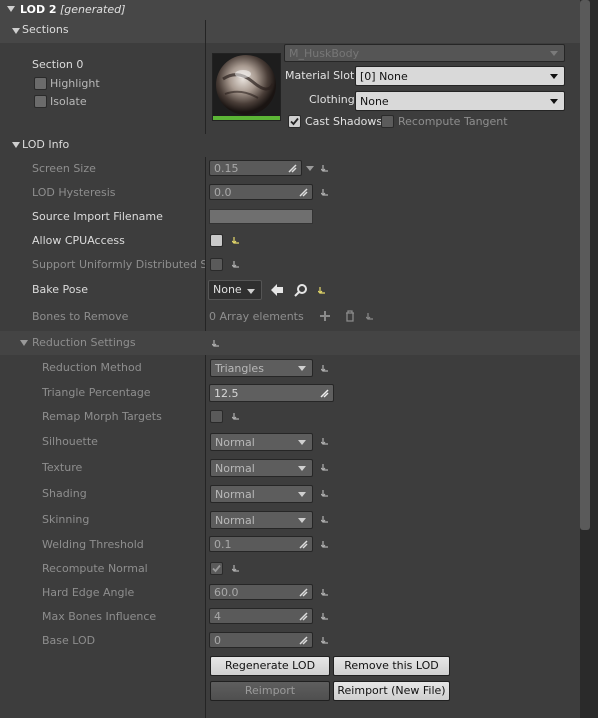 The image size is (598, 718). Describe the element at coordinates (216, 240) in the screenshot. I see `allow-cpu-checkbox` at that location.